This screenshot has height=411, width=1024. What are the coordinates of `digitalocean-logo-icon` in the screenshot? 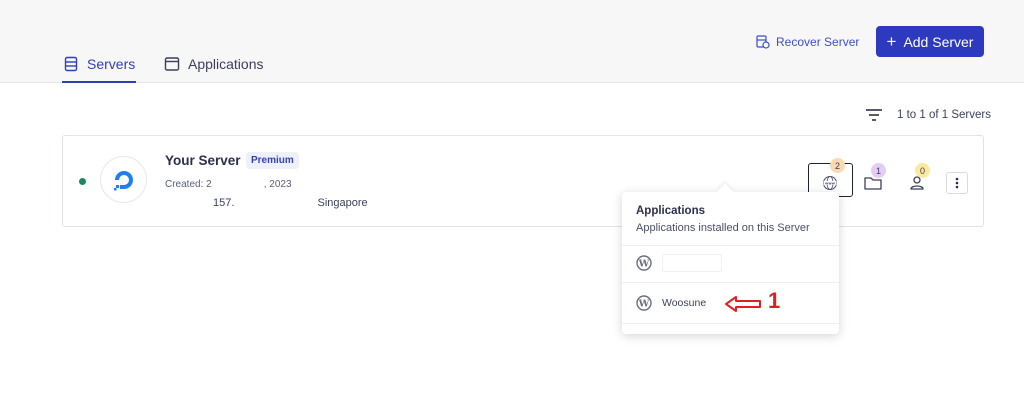 It's located at (123, 180).